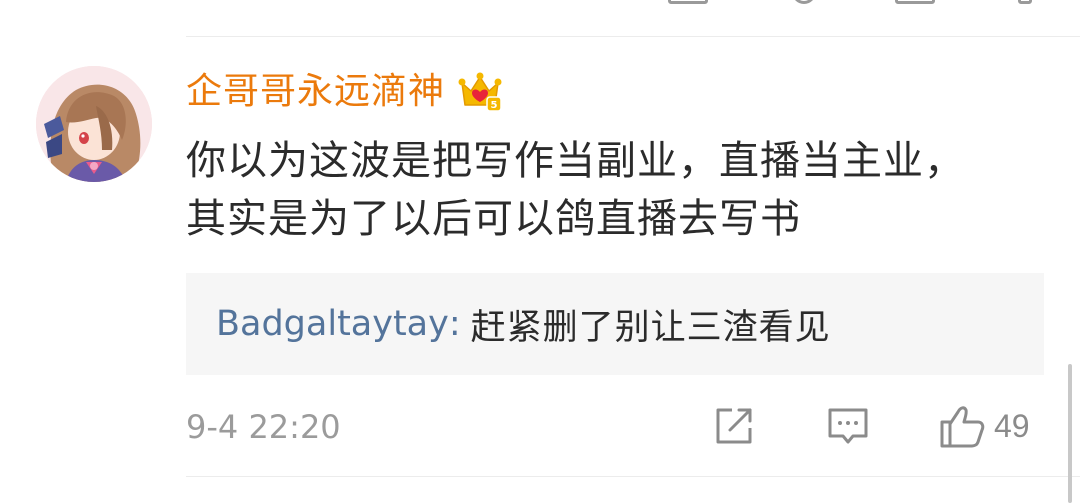 Image resolution: width=1080 pixels, height=503 pixels. What do you see at coordinates (1012, 426) in the screenshot?
I see `like-count: 49` at bounding box center [1012, 426].